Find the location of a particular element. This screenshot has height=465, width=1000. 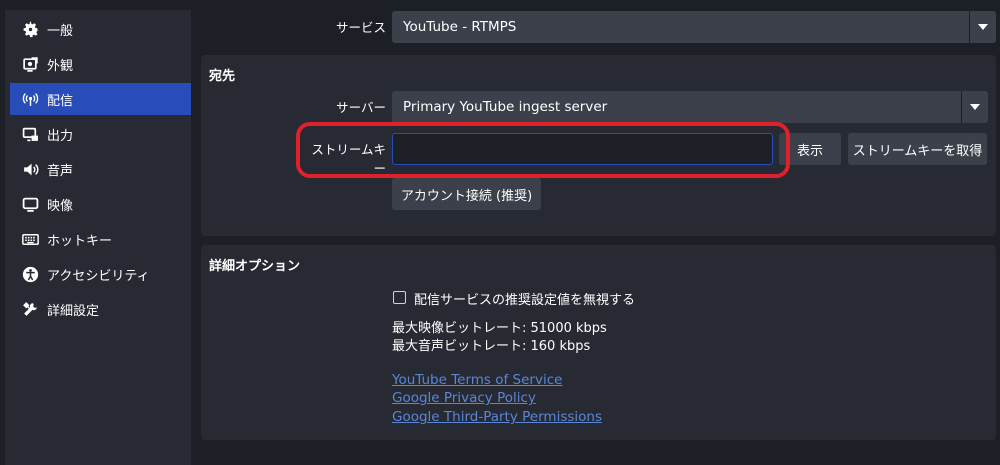

google-privacy-link: Google Privacy Policy is located at coordinates (464, 398).